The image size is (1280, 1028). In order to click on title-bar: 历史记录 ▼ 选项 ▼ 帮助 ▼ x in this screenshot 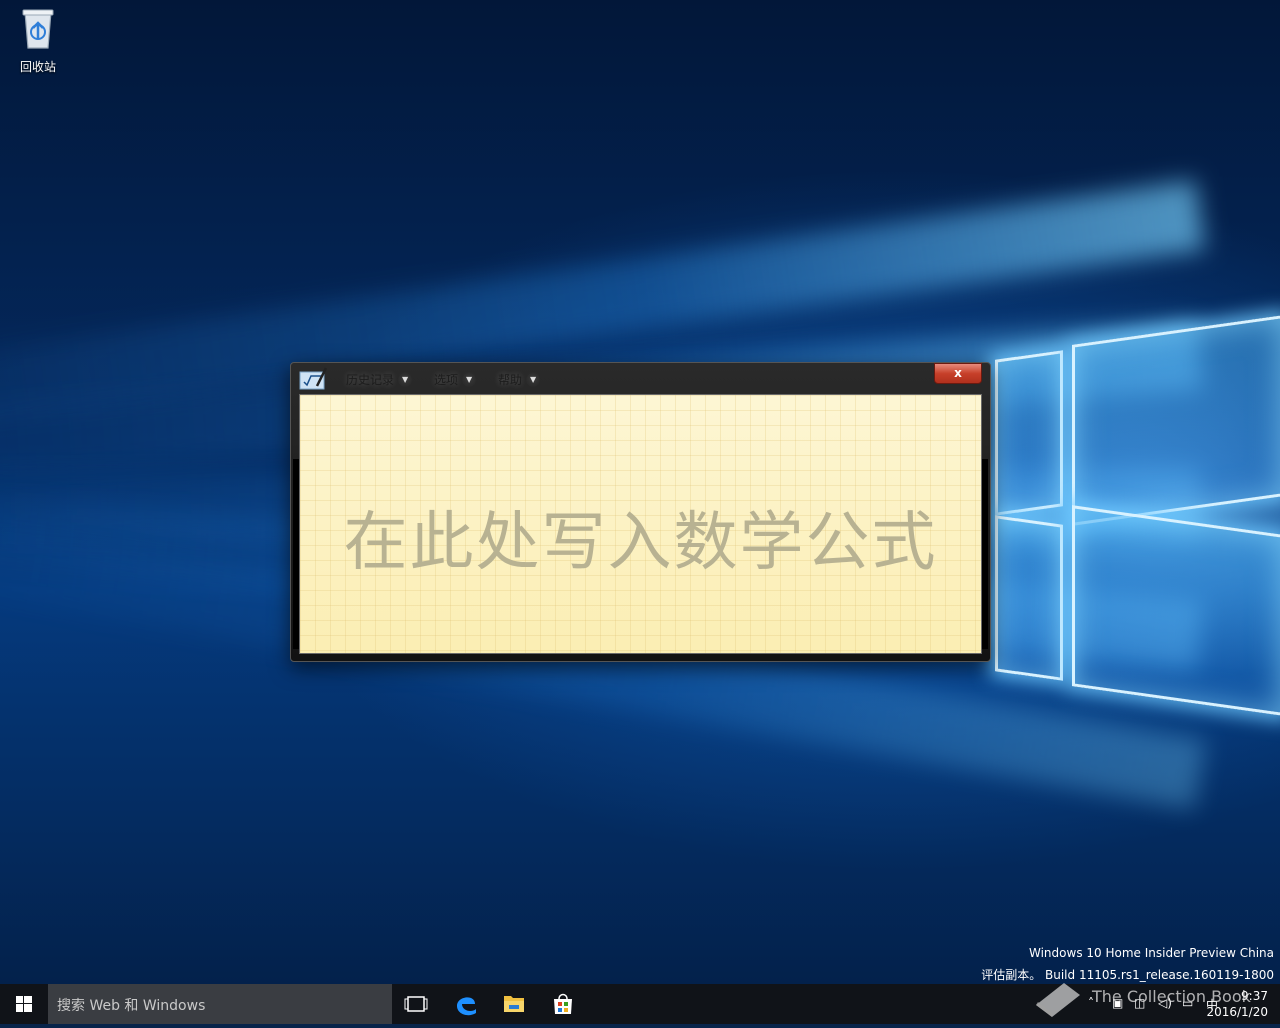, I will do `click(640, 378)`.